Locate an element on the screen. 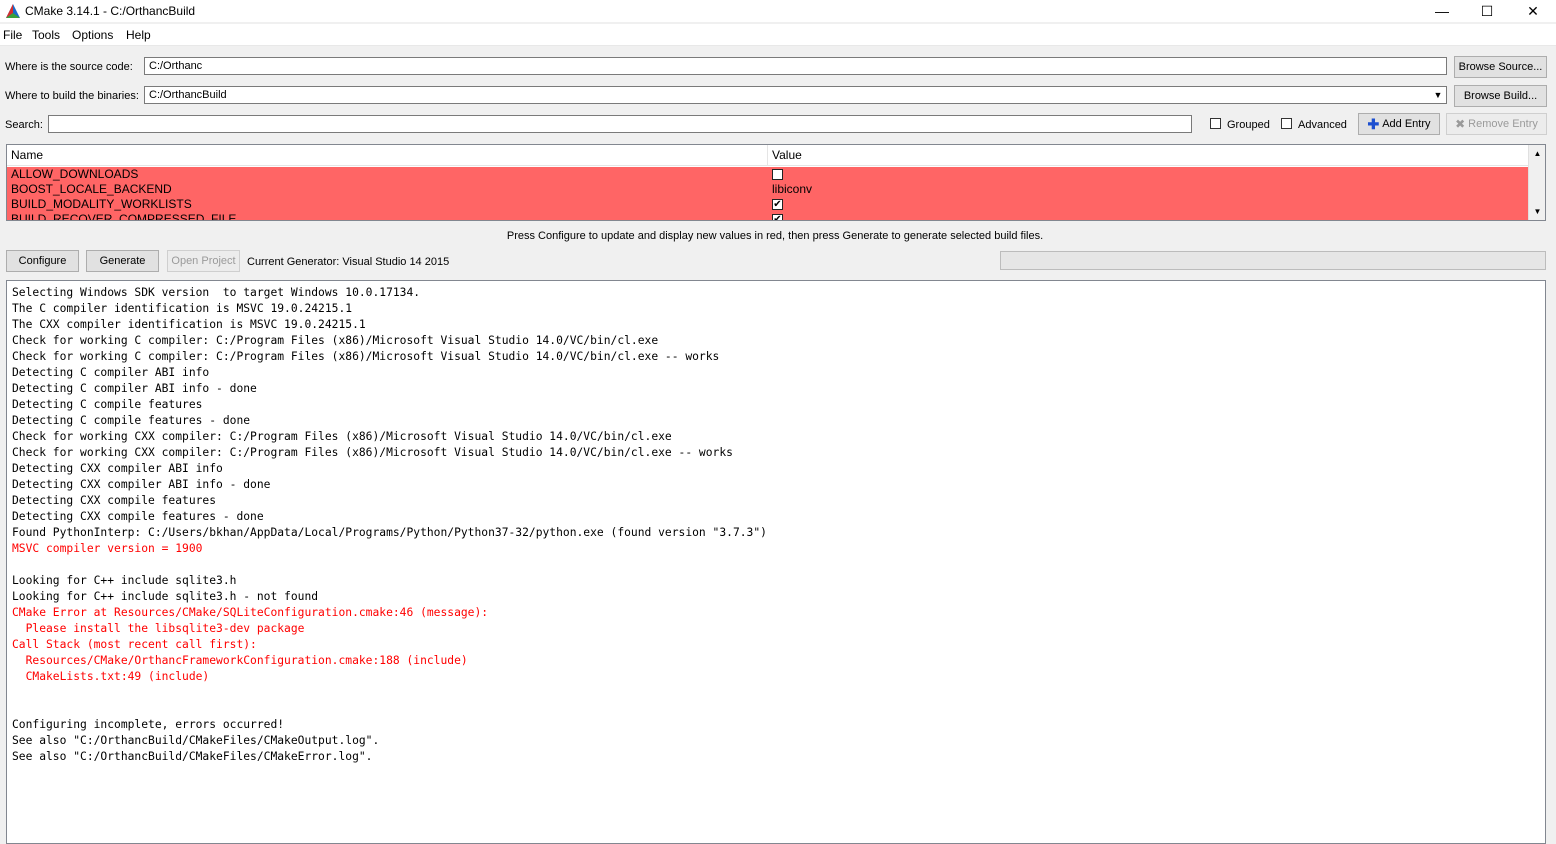 This screenshot has height=844, width=1556. maximize-icon: ☐ is located at coordinates (1487, 10).